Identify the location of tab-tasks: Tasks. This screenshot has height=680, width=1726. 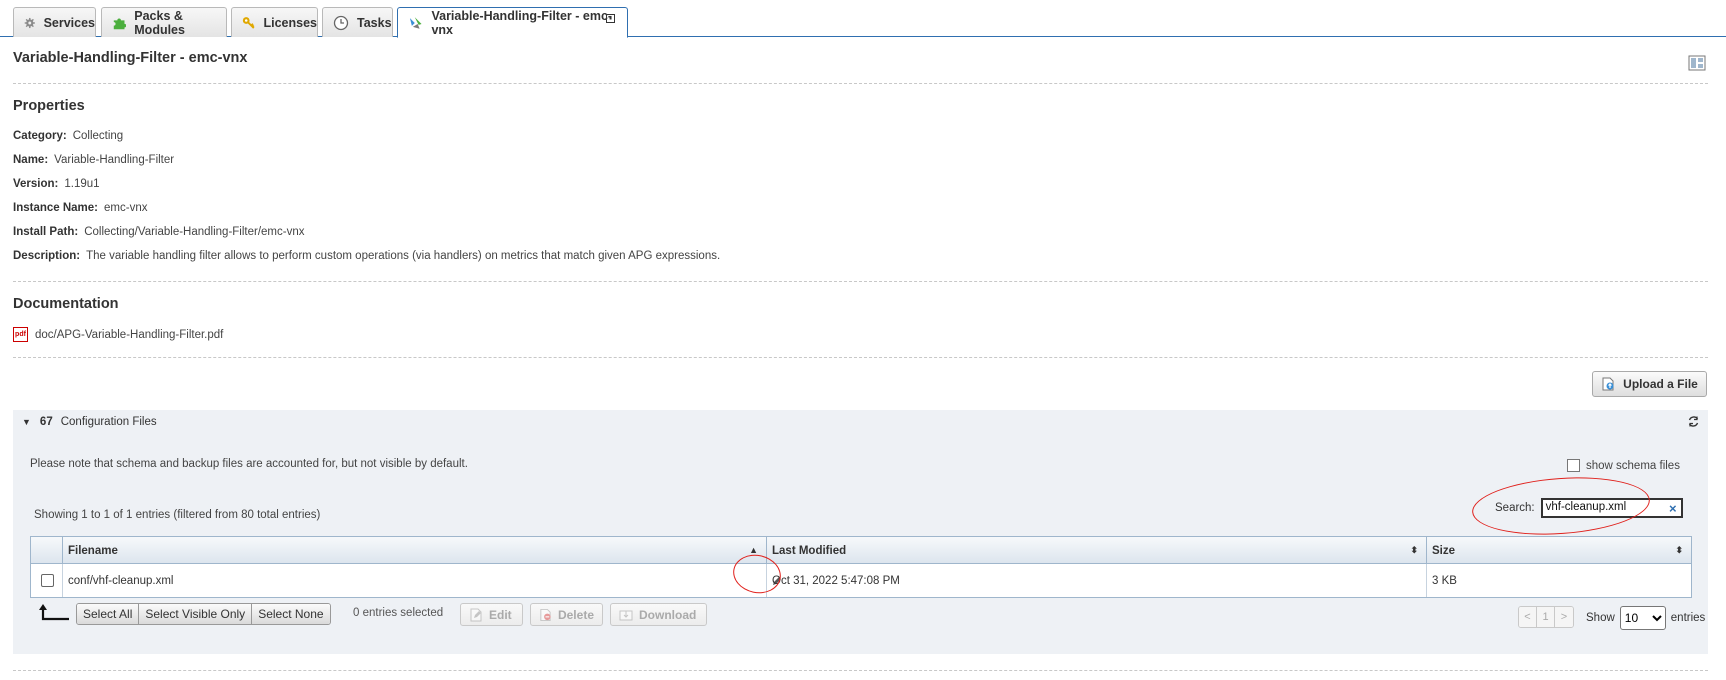
(357, 22).